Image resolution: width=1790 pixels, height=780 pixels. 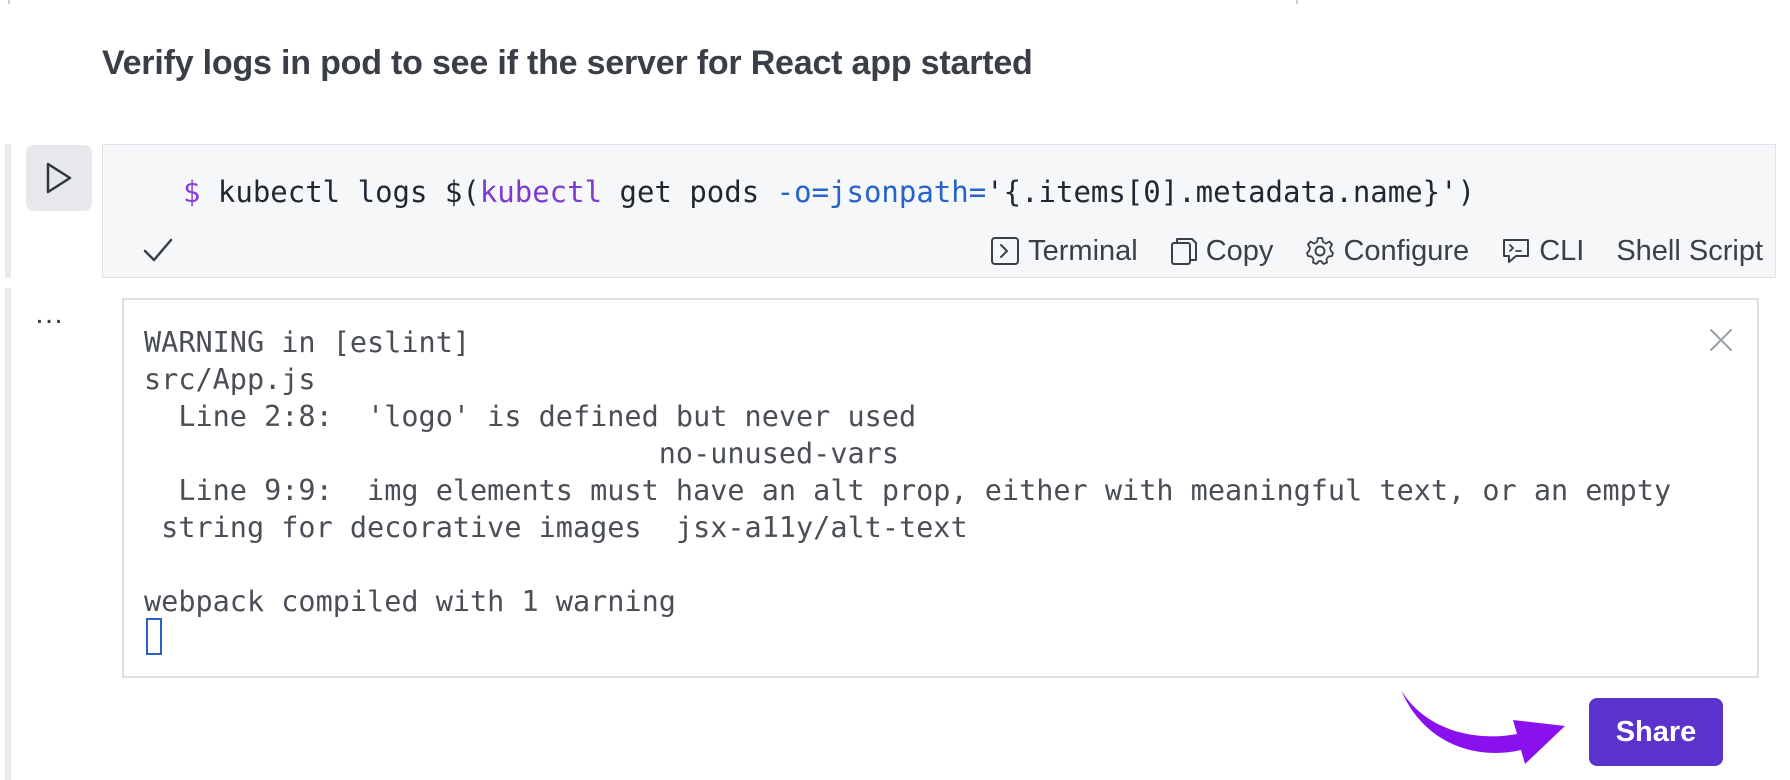 What do you see at coordinates (192, 192) in the screenshot?
I see `shell-prompt: $` at bounding box center [192, 192].